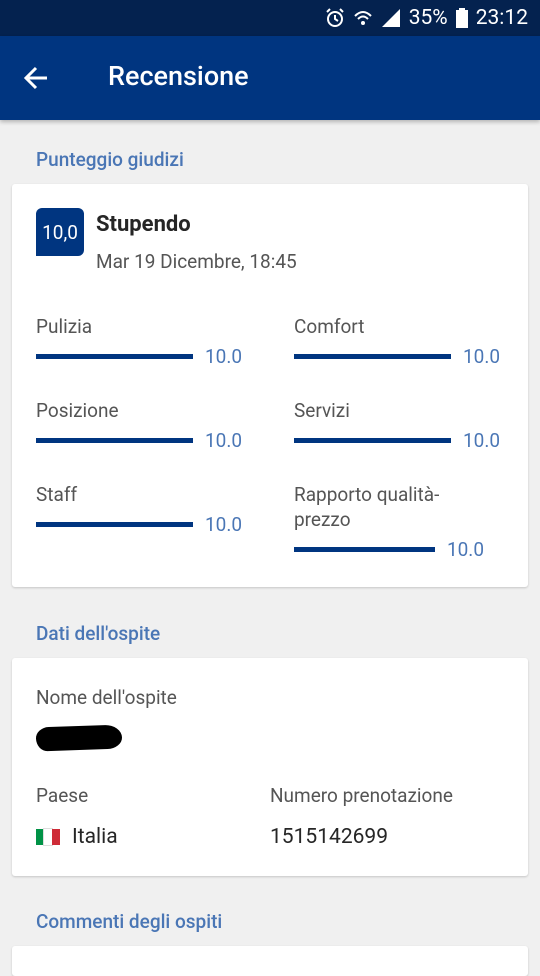  What do you see at coordinates (461, 18) in the screenshot?
I see `battery-icon` at bounding box center [461, 18].